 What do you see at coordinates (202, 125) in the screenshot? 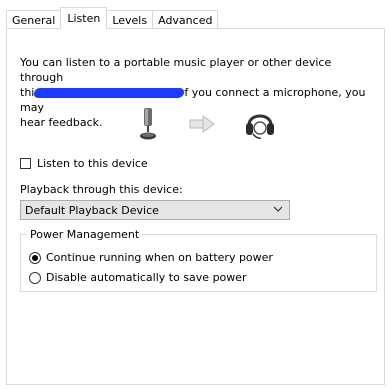
I see `arrow-right-icon` at bounding box center [202, 125].